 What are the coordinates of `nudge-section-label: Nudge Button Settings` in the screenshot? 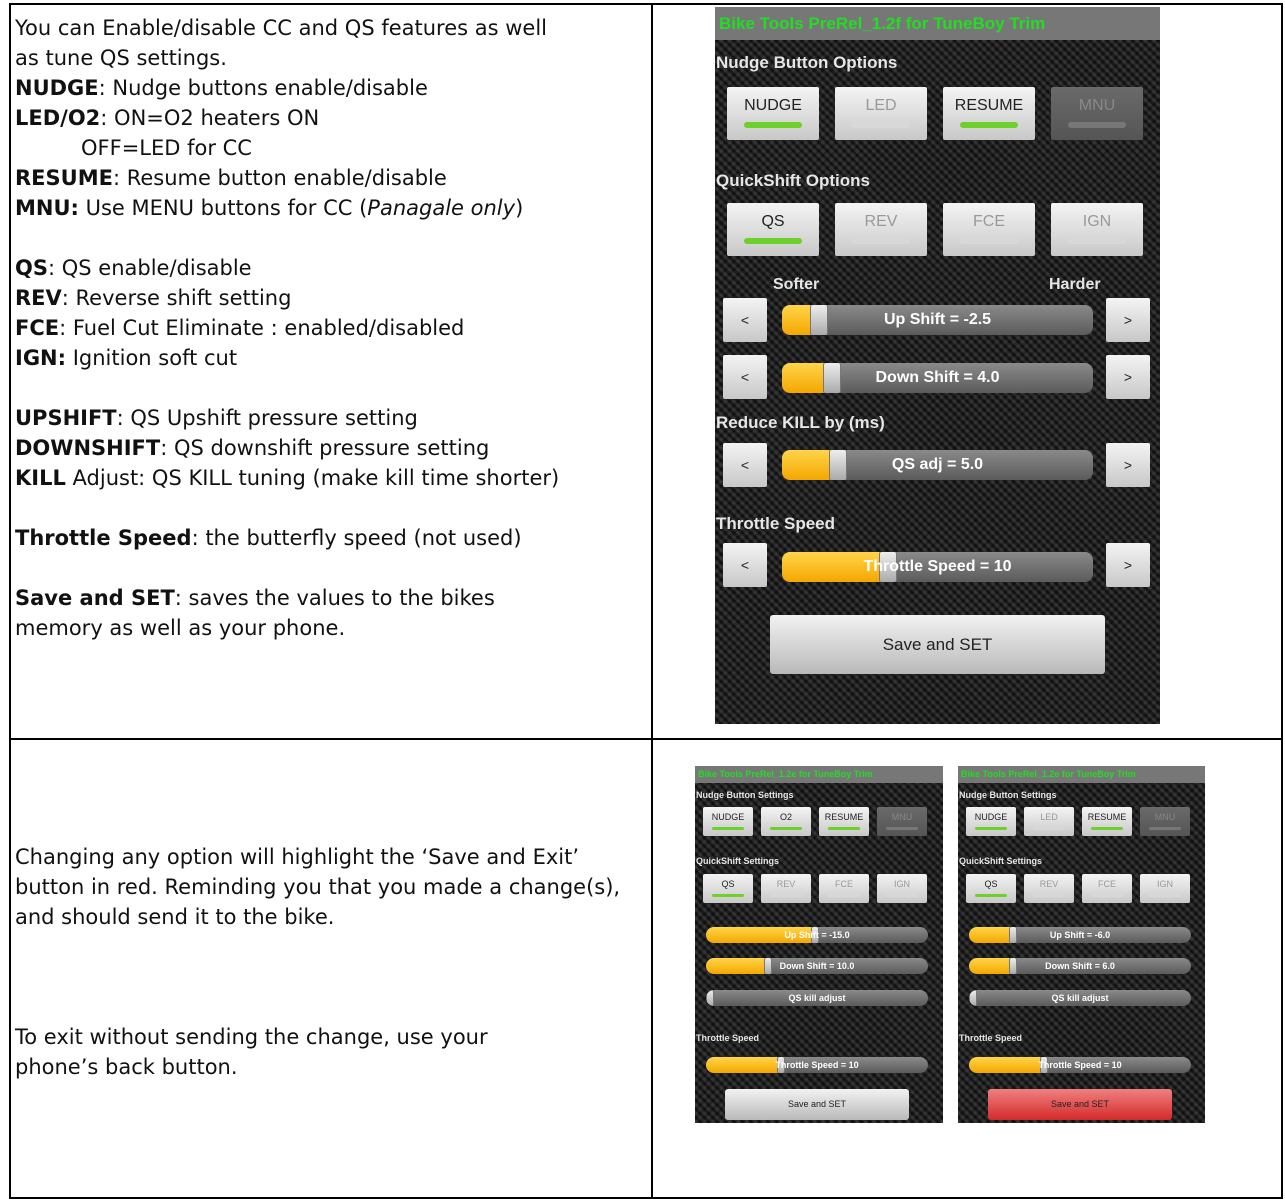 It's located at (1008, 795).